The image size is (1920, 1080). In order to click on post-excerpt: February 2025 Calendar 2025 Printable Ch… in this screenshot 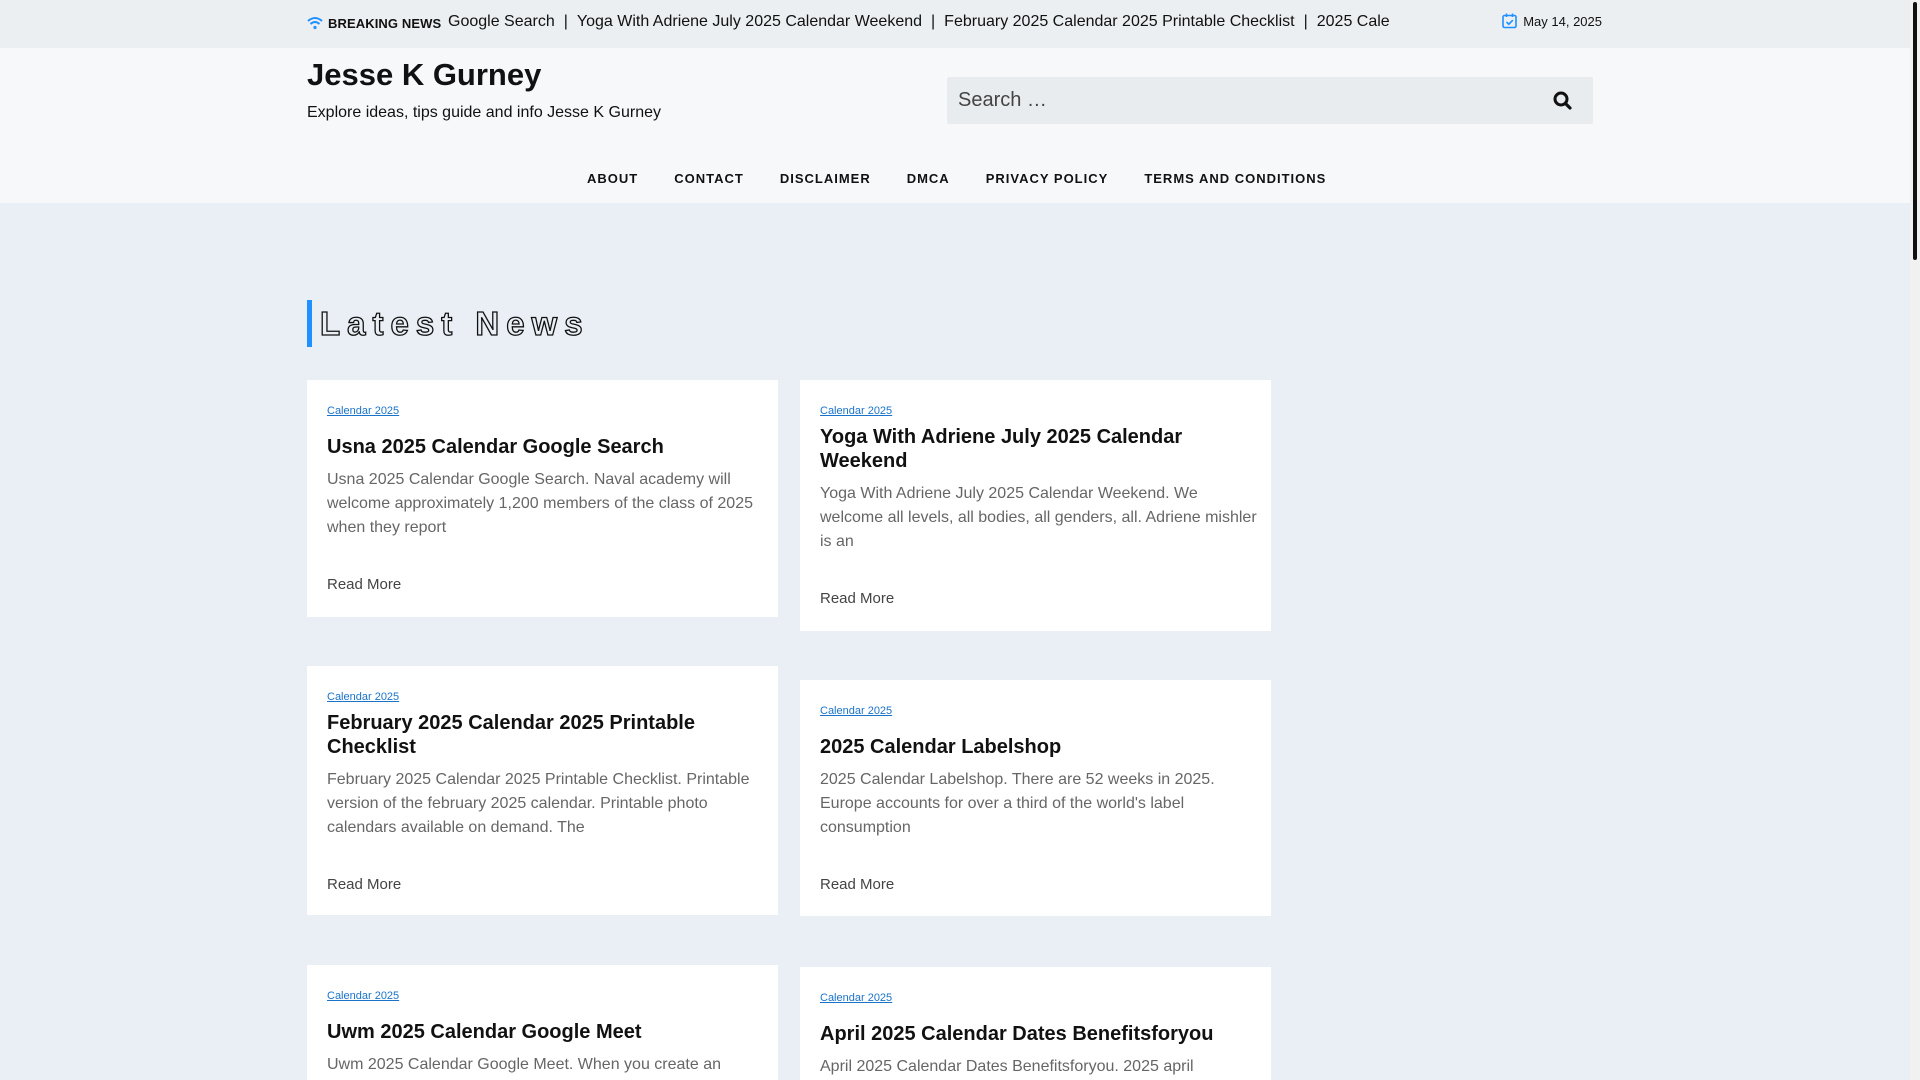, I will do `click(538, 803)`.